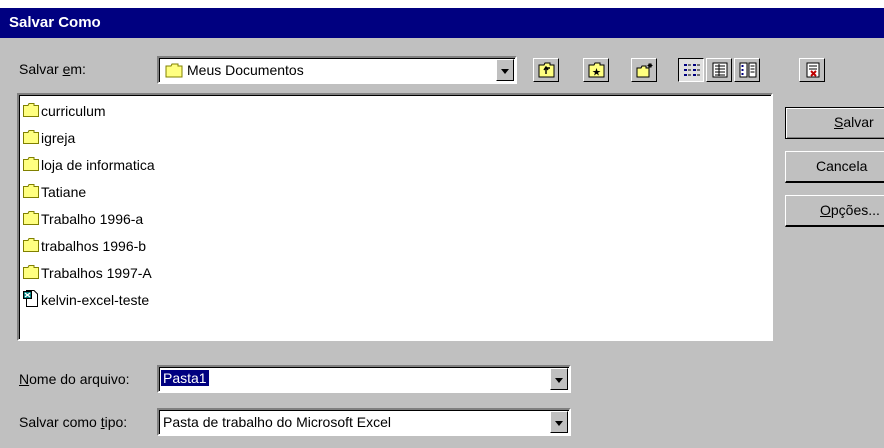  I want to click on properties-view-icon, so click(748, 70).